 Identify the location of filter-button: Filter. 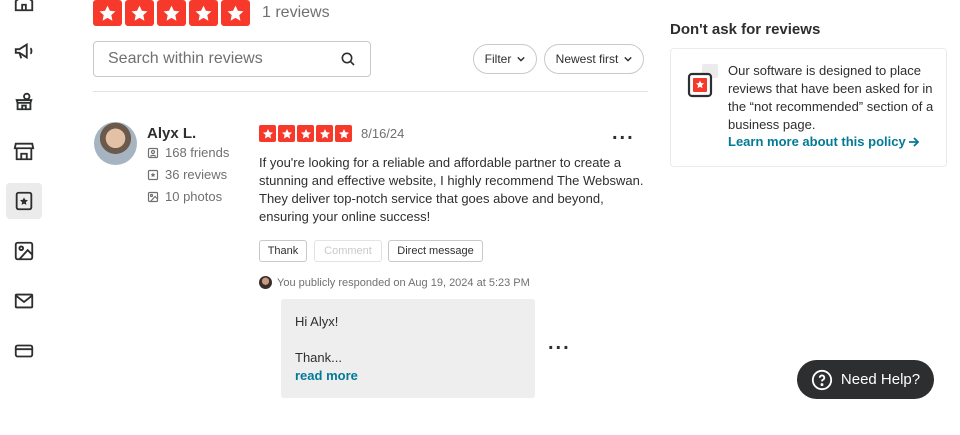
(505, 59).